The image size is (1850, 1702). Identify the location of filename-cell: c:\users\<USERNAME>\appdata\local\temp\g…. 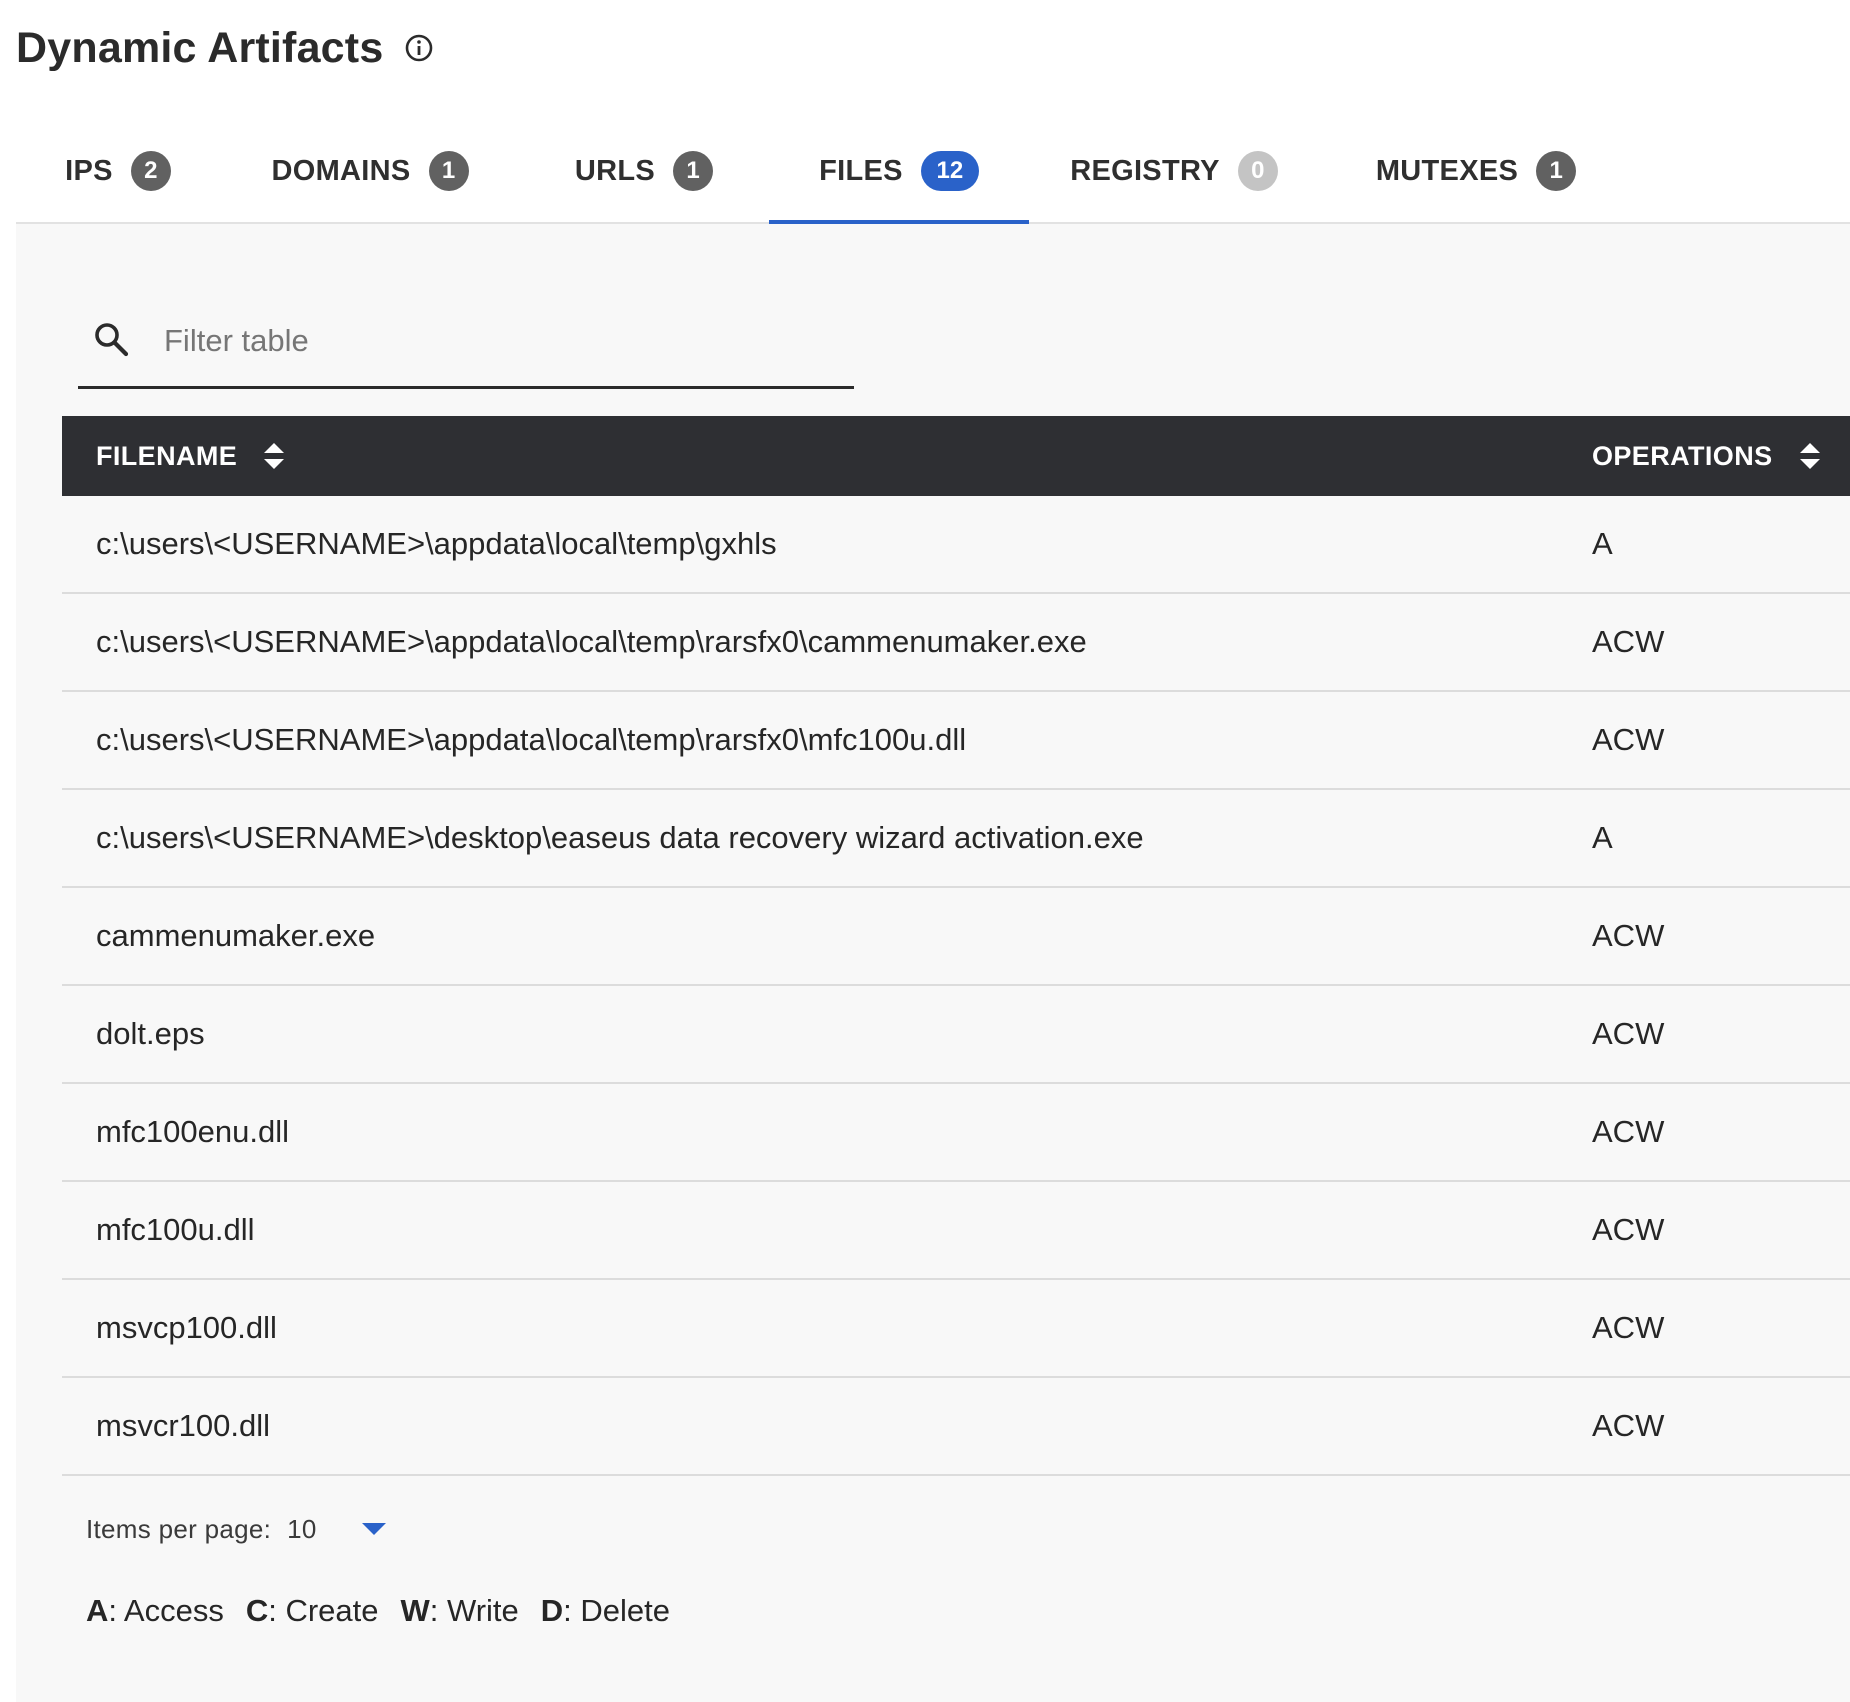
(436, 543).